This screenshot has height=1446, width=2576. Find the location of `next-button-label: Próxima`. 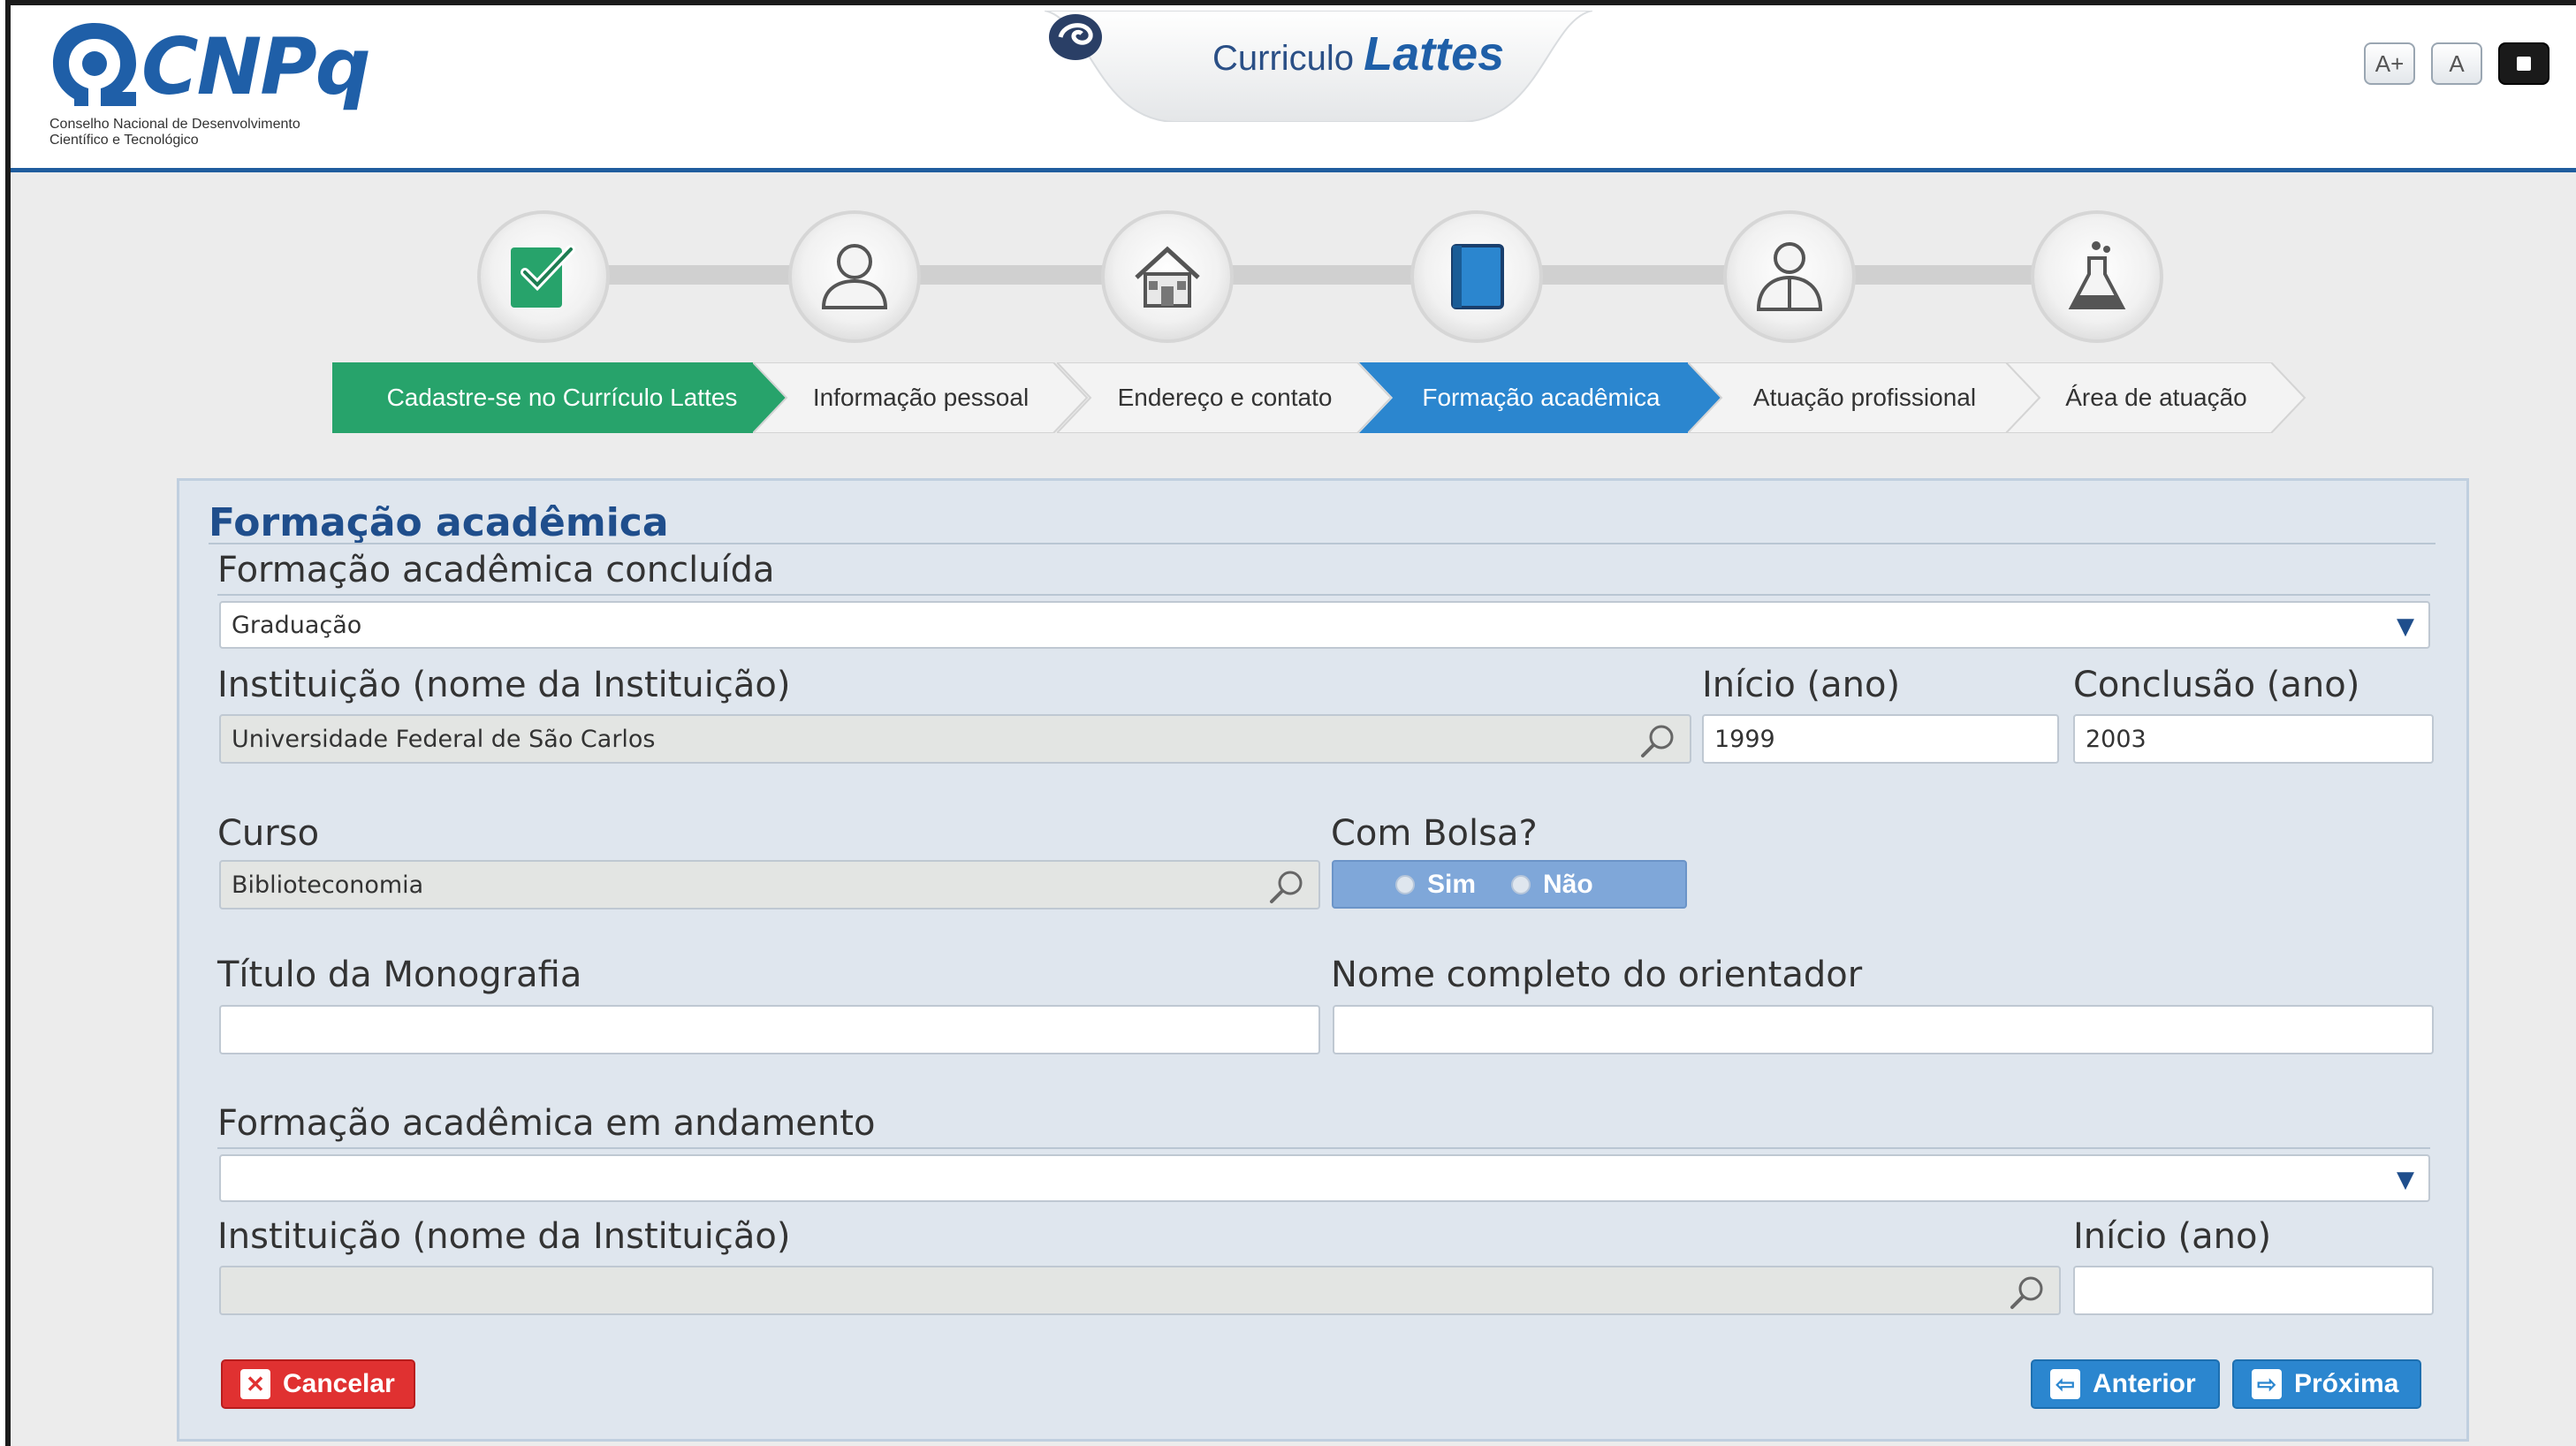

next-button-label: Próxima is located at coordinates (2346, 1383).